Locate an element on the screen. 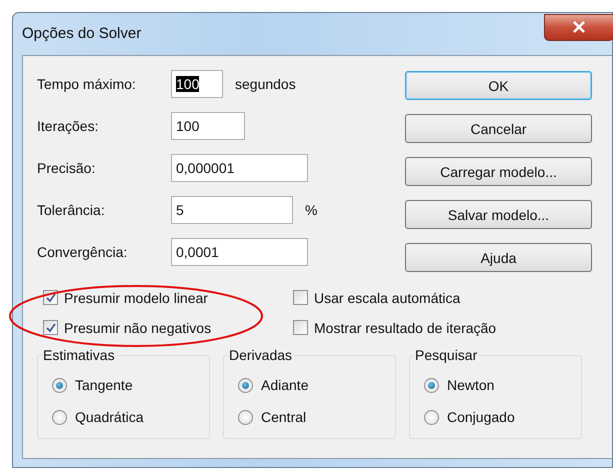 This screenshot has width=613, height=470. unit-label: % is located at coordinates (311, 210).